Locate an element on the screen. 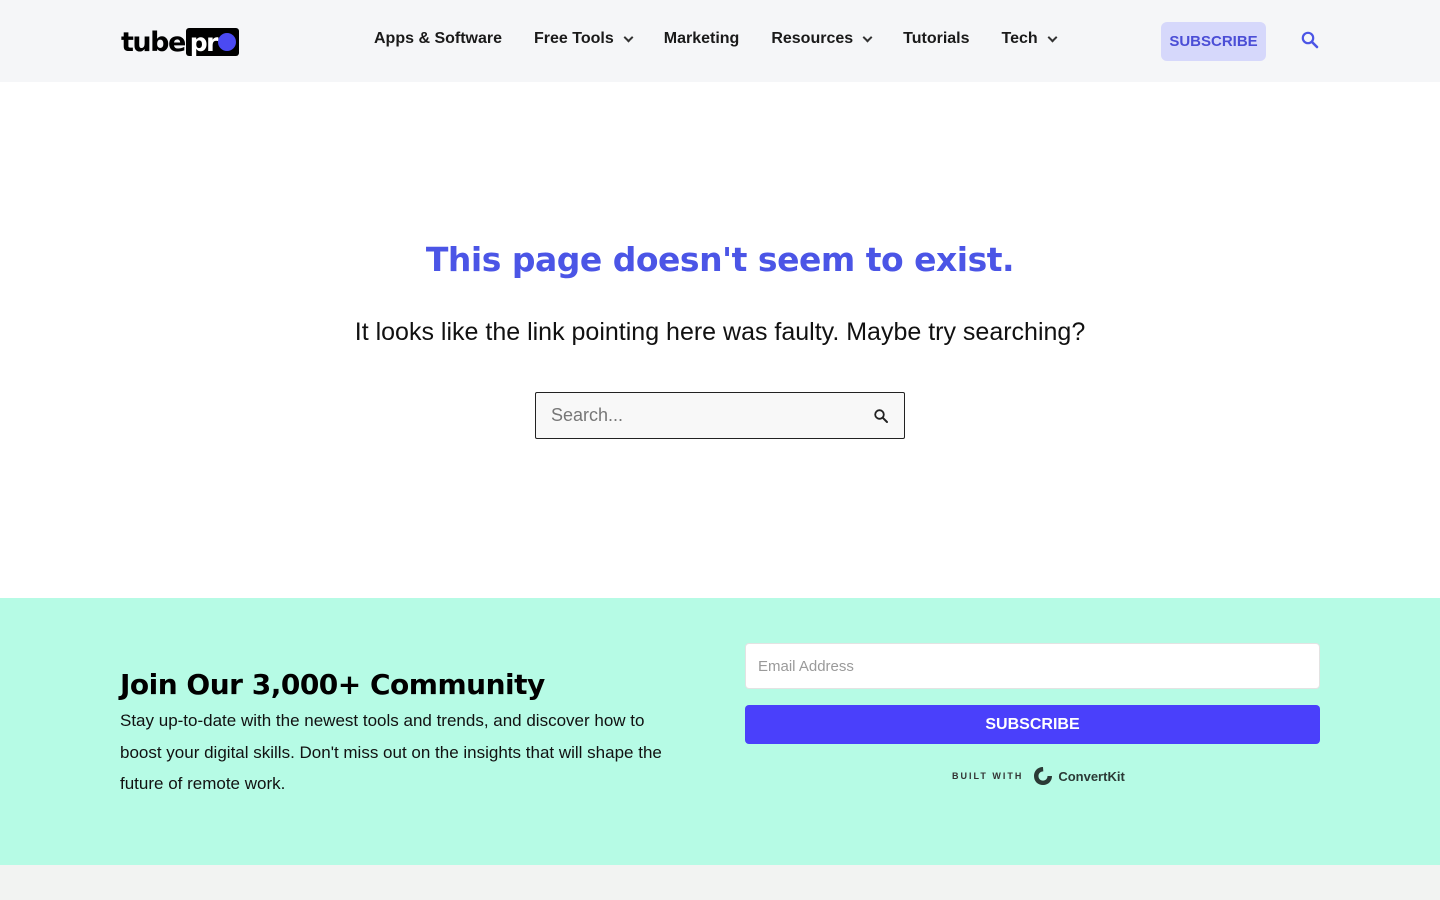 The image size is (1440, 900). nav-item-tech: Tech is located at coordinates (1029, 39).